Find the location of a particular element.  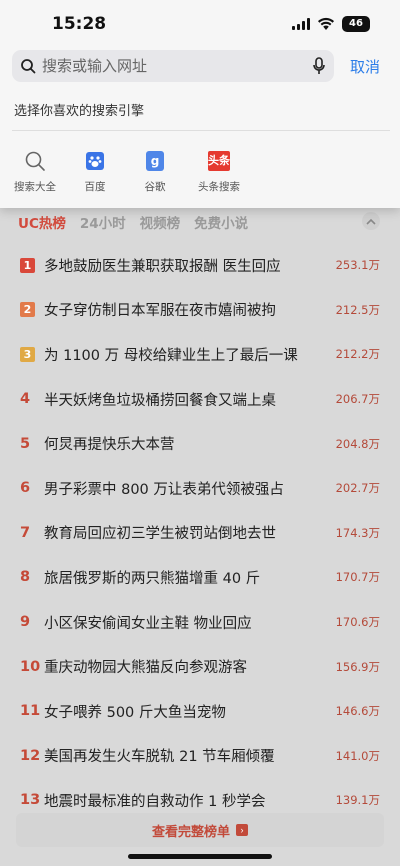

hot-list-tabs: UC热榜 24小时 视频榜 免费小说 is located at coordinates (133, 222).